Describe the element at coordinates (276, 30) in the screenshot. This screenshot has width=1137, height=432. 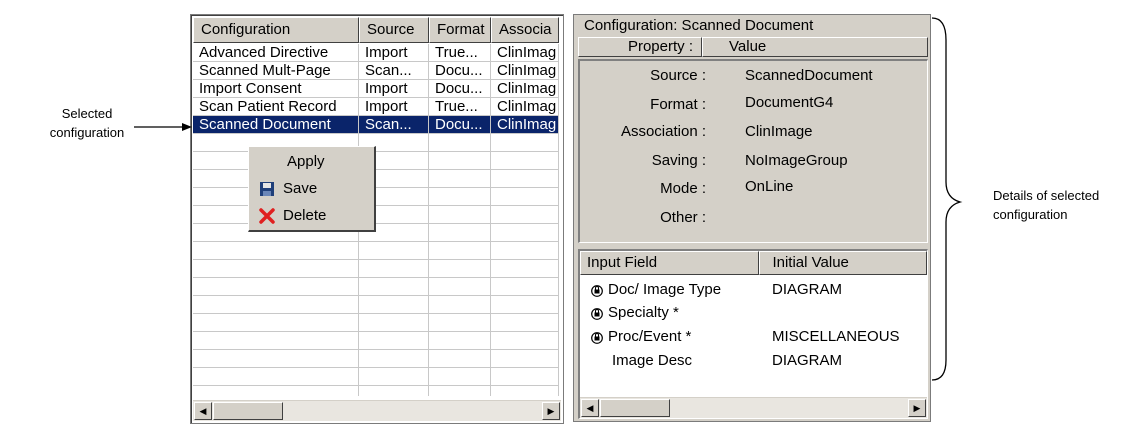
I see `column-header-configuration: Configuration` at that location.